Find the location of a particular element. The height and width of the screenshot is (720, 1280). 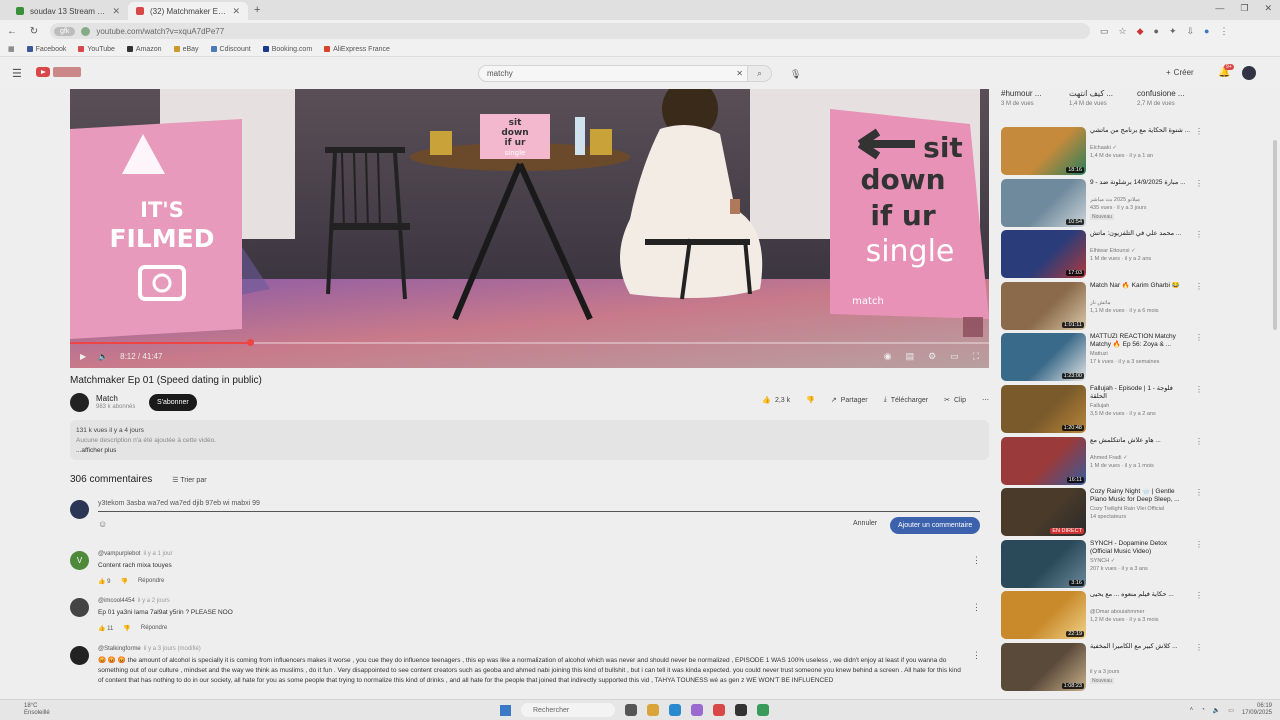

file-explorer-icon is located at coordinates (653, 710).